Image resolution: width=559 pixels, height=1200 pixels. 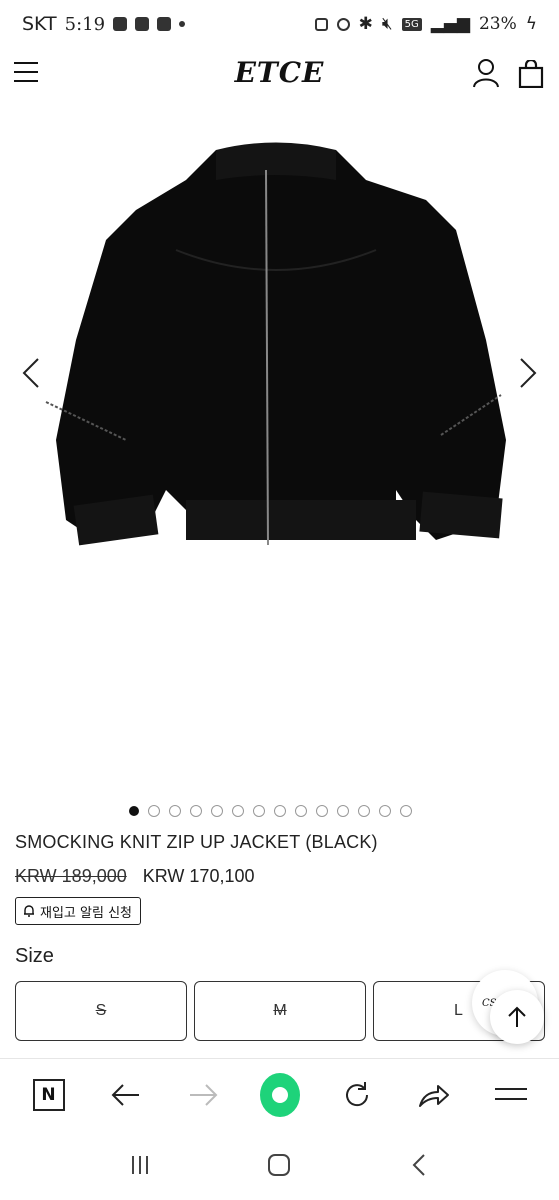 What do you see at coordinates (279, 74) in the screenshot?
I see `site-header: ETCE` at bounding box center [279, 74].